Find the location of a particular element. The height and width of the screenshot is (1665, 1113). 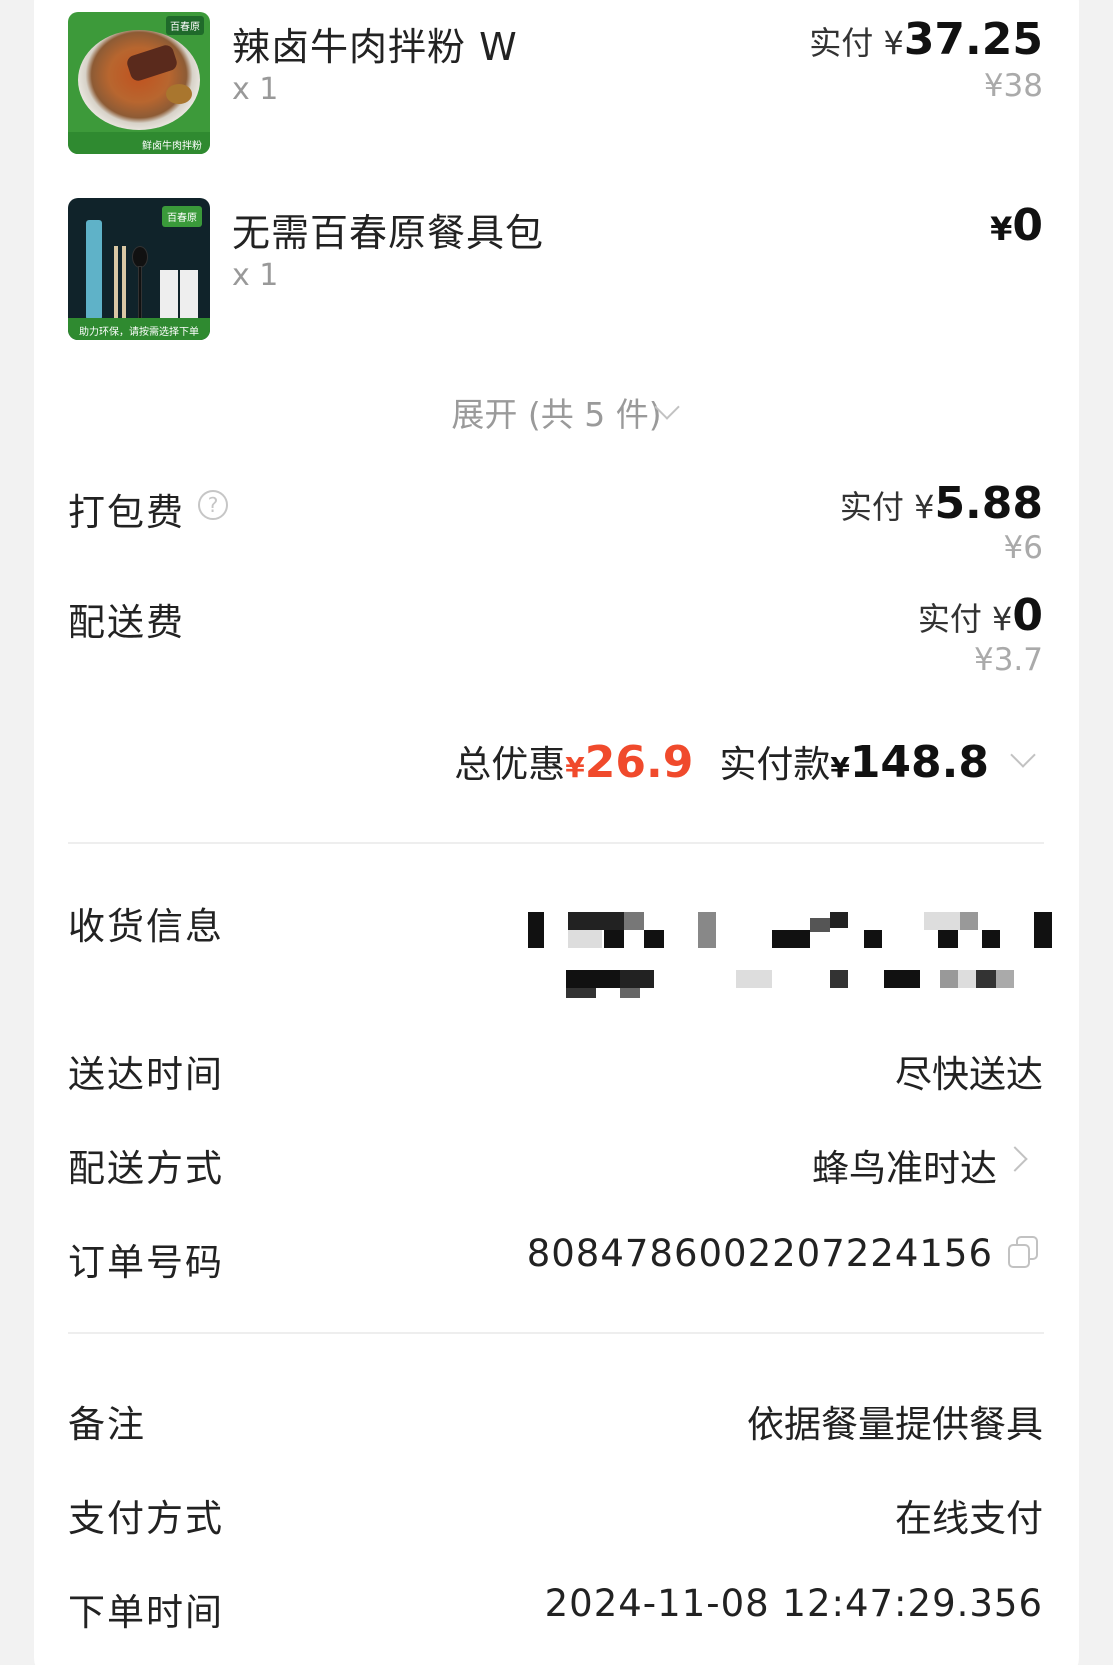

order-time-value: 2024-11-08 12:47:29.356 is located at coordinates (793, 1603).